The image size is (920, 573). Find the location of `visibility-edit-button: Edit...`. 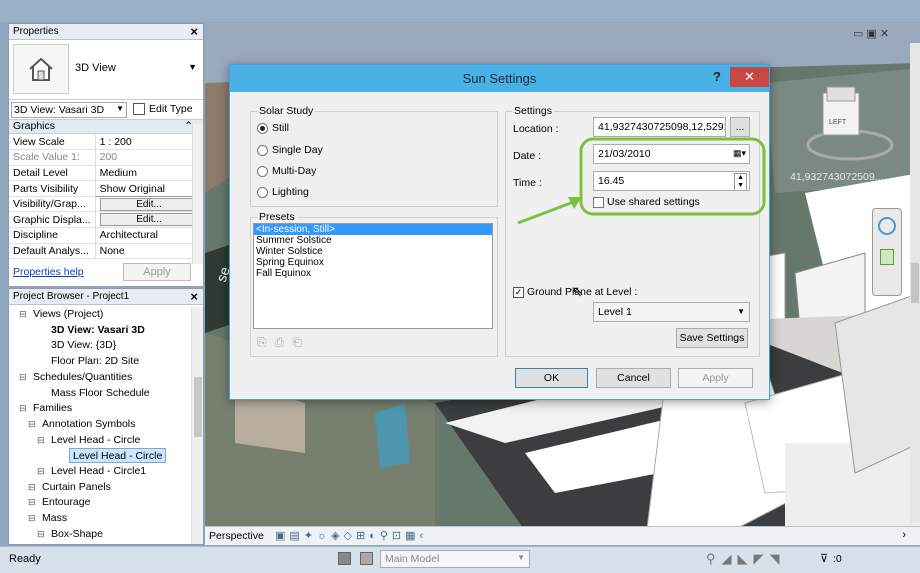

visibility-edit-button: Edit... is located at coordinates (149, 204).